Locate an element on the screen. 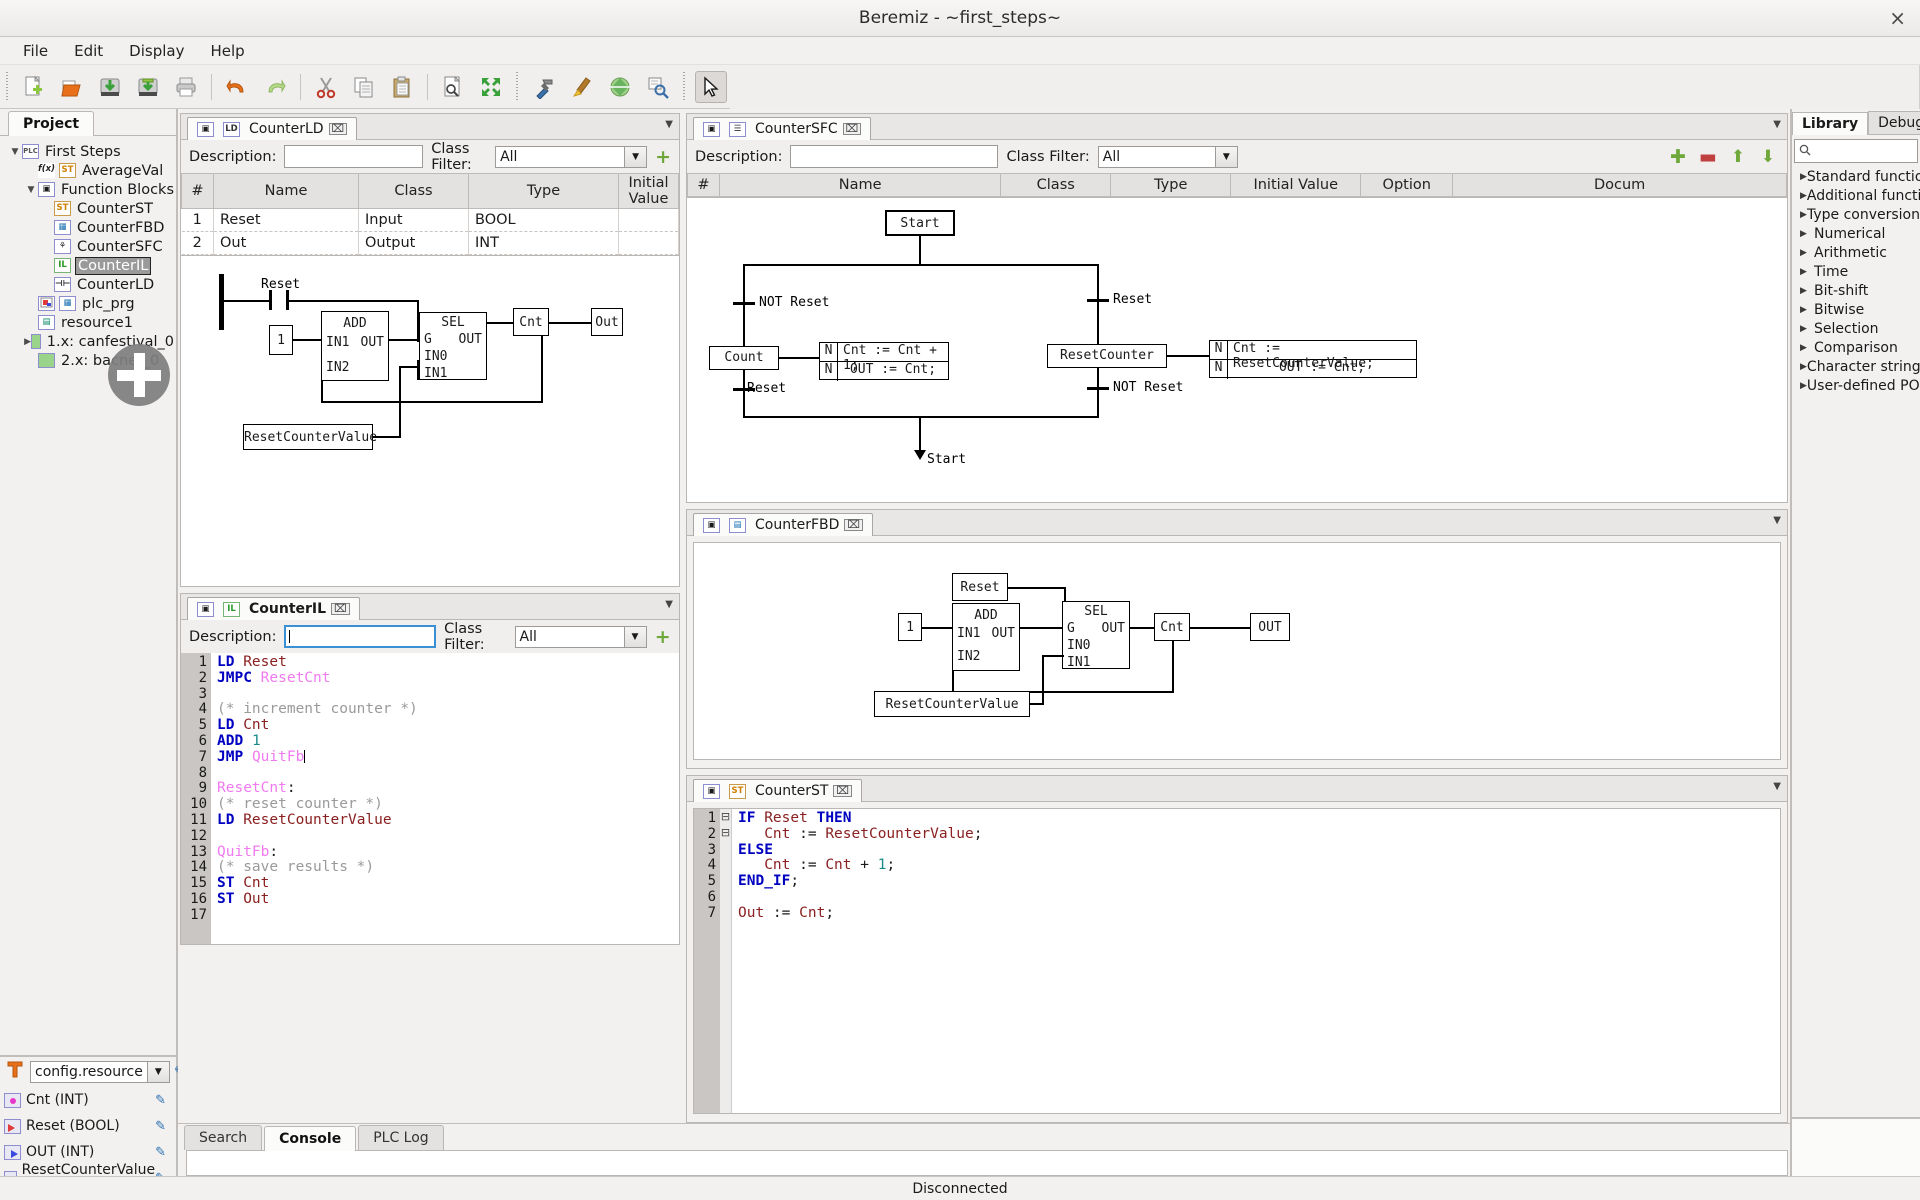 This screenshot has height=1200, width=1920. tab-search: Search is located at coordinates (223, 1137).